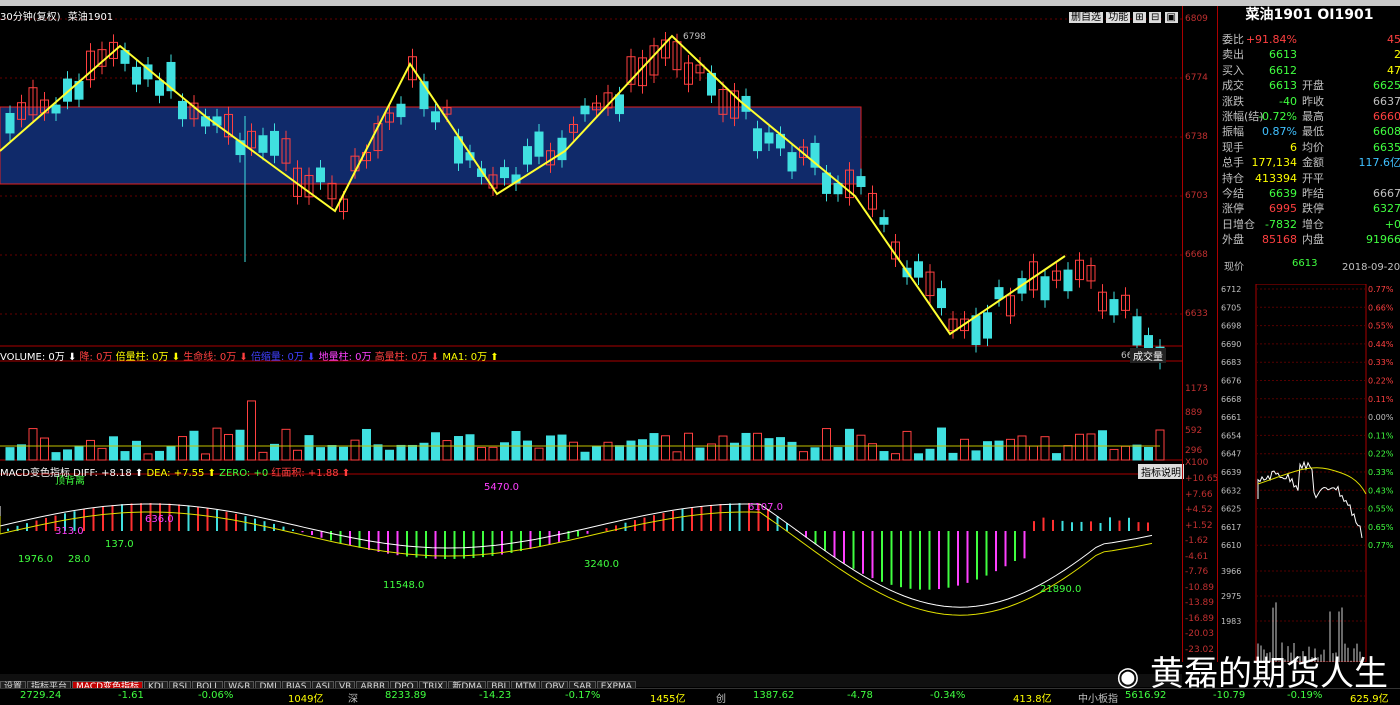  Describe the element at coordinates (1381, 344) in the screenshot. I see `mini-right-tick: 0.44%` at that location.